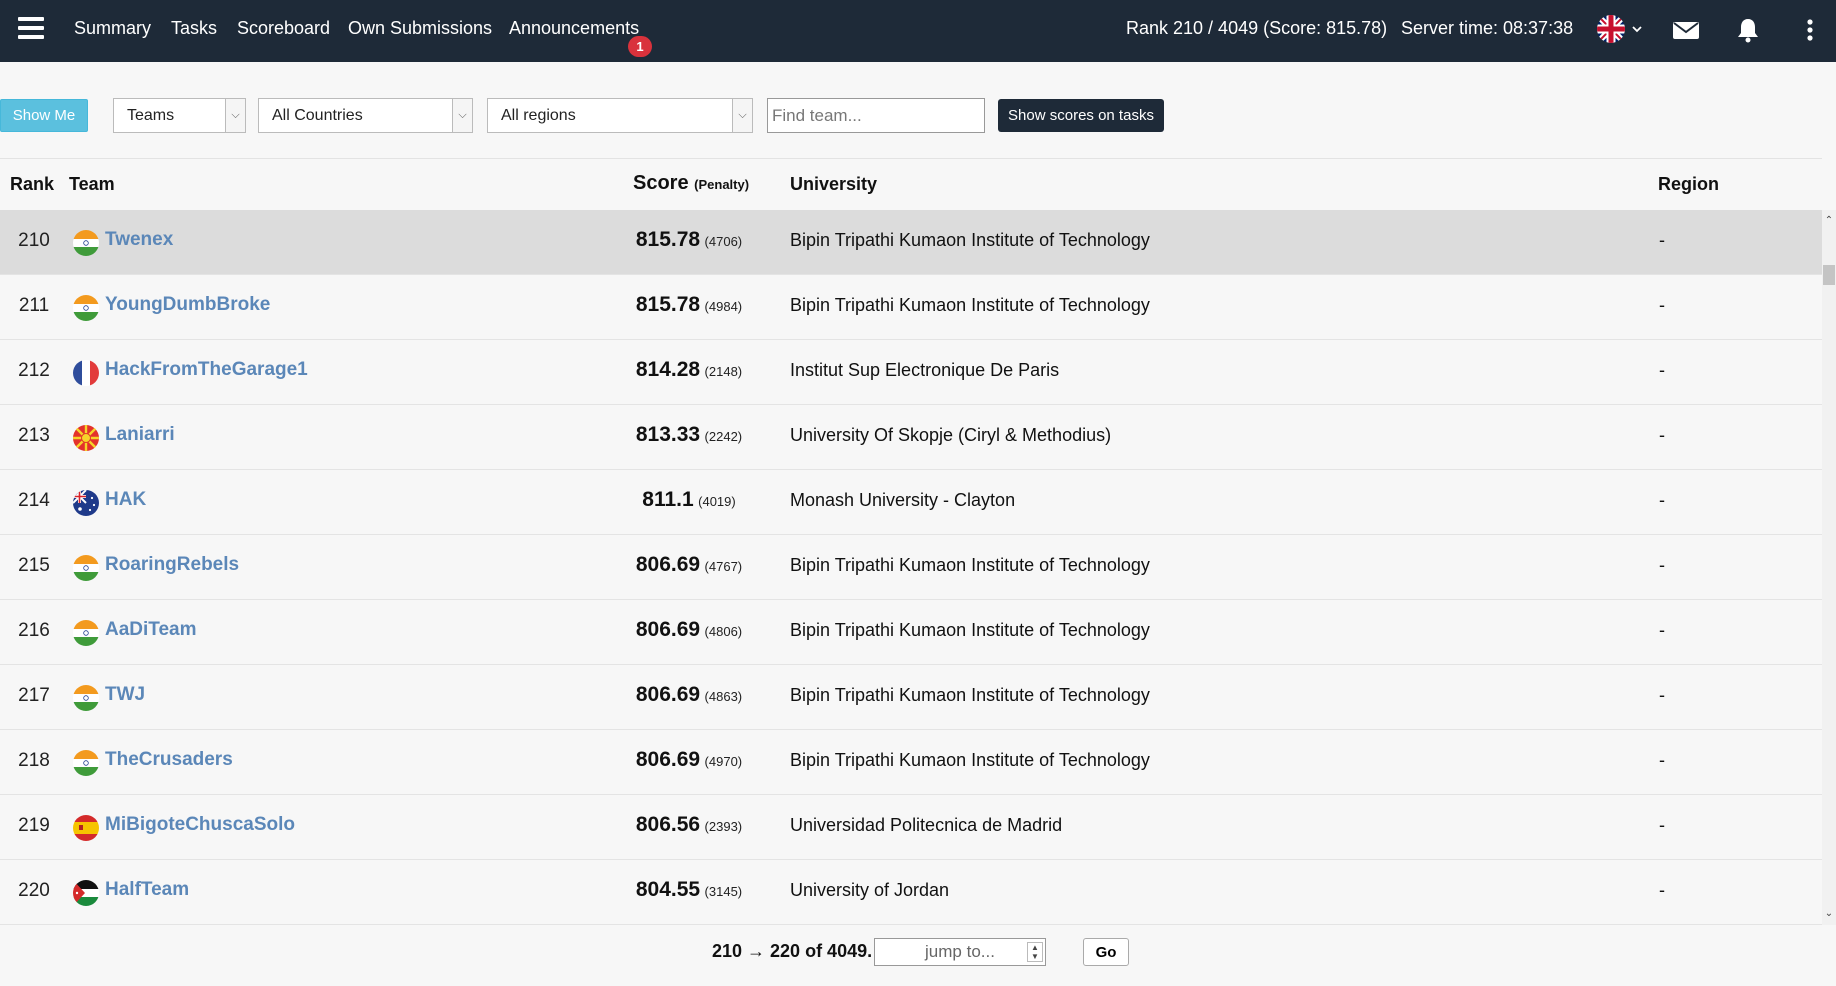  I want to click on show-scores-button: Show scores on tasks, so click(1081, 115).